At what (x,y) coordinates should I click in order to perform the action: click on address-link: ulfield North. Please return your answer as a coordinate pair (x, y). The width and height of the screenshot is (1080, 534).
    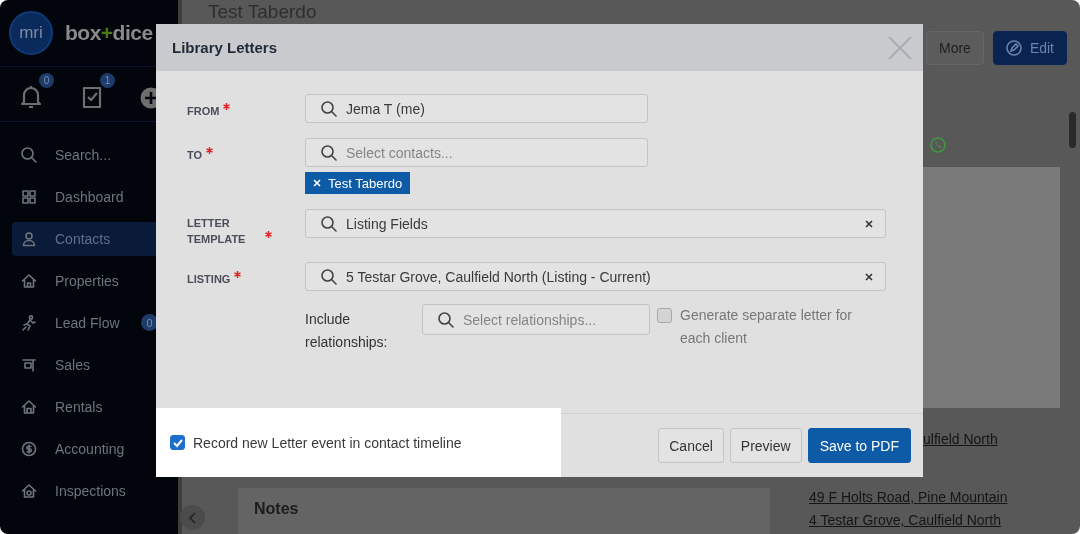
    Looking at the image, I should click on (960, 439).